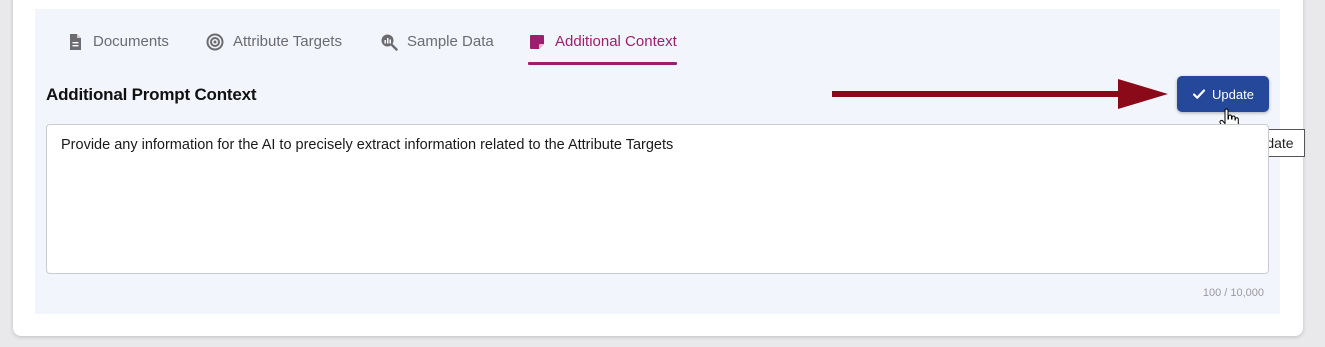 This screenshot has width=1325, height=347. What do you see at coordinates (602, 63) in the screenshot?
I see `active-tab-indicator` at bounding box center [602, 63].